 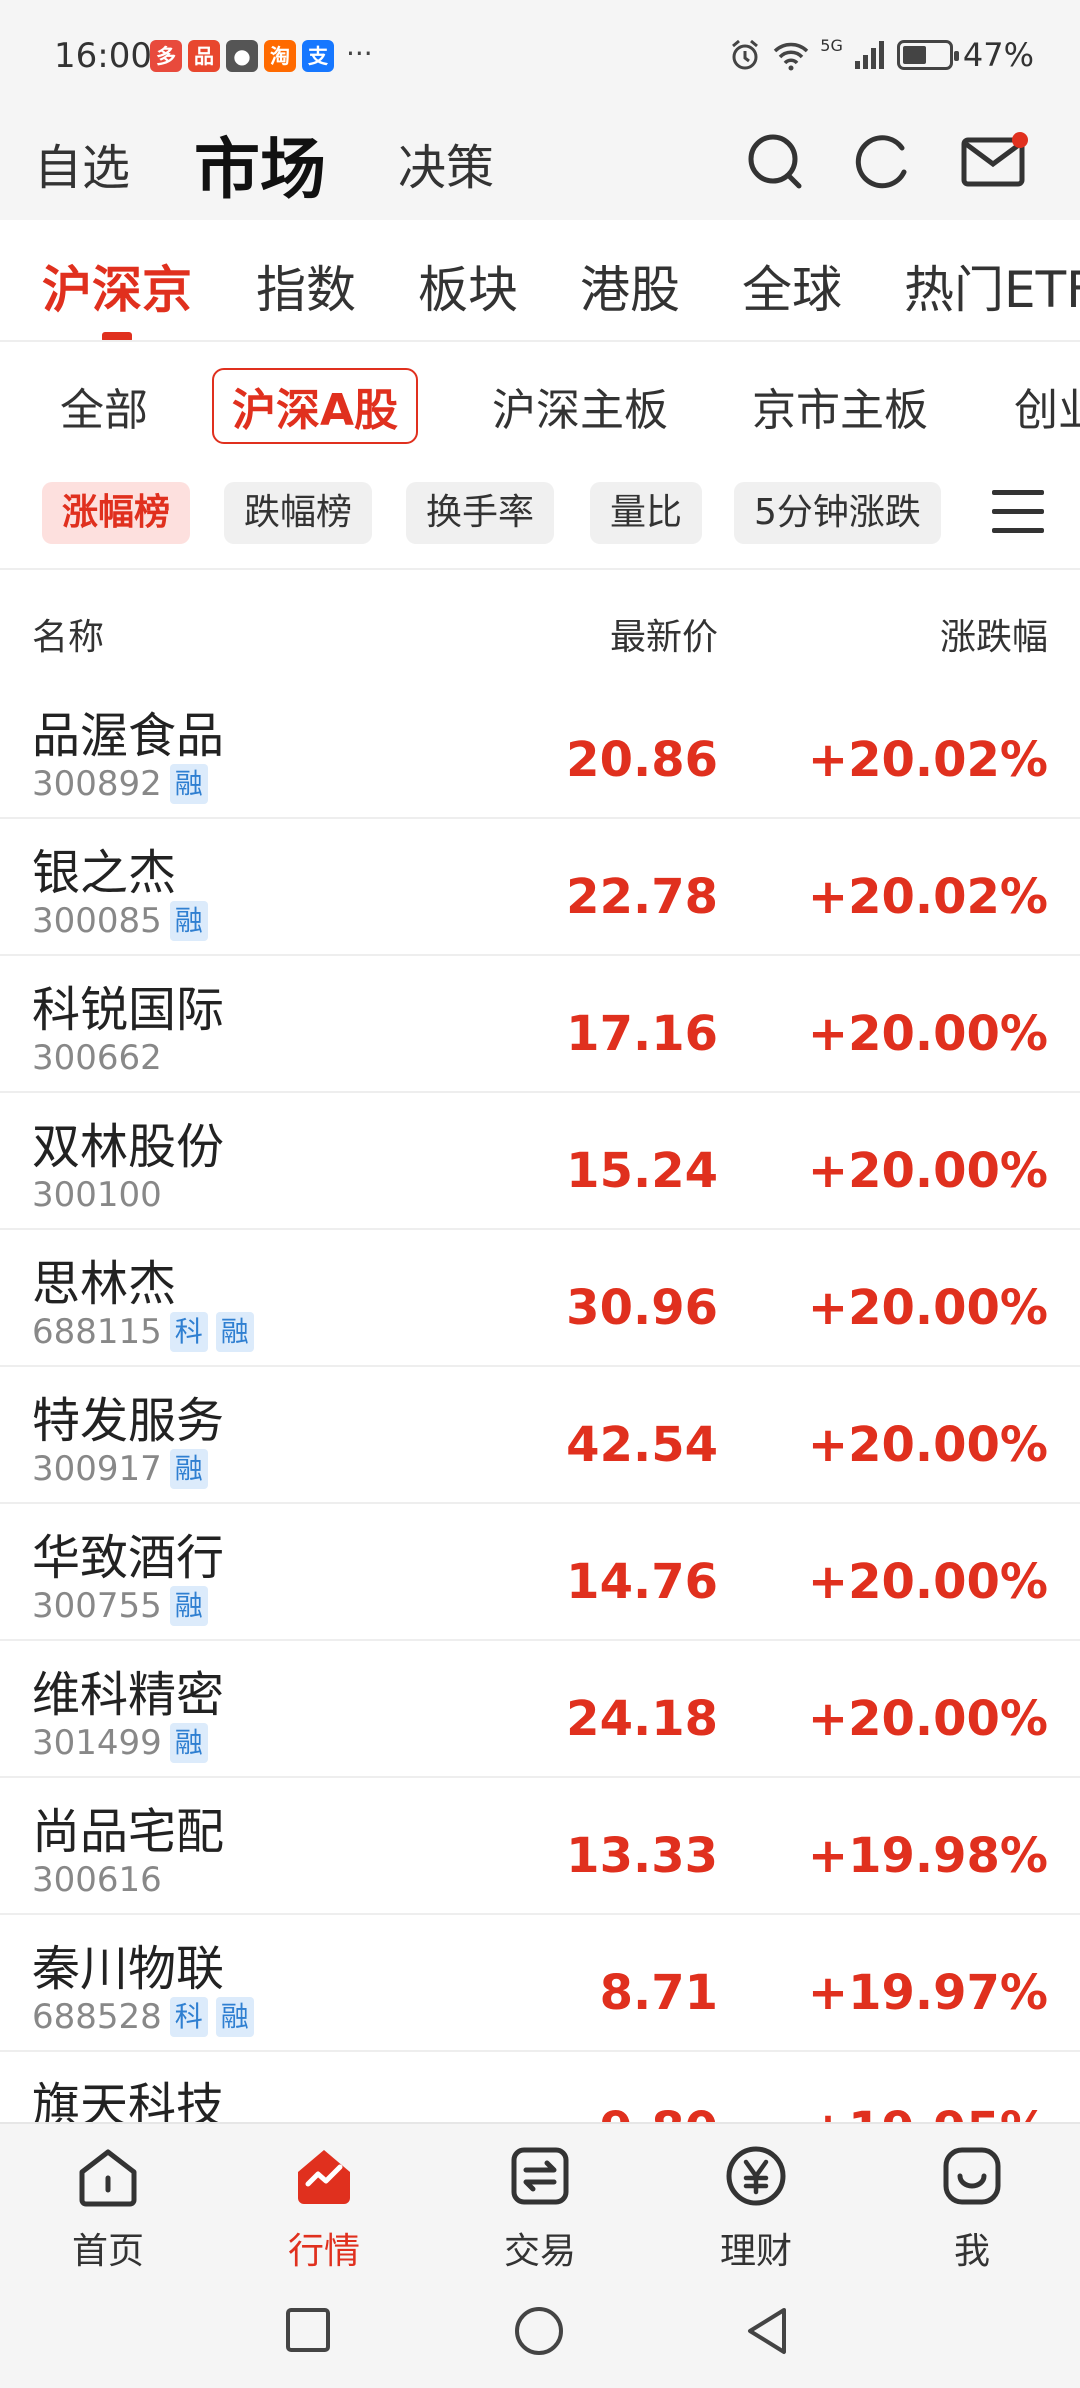 I want to click on filter-losers: 跌幅榜, so click(x=298, y=513).